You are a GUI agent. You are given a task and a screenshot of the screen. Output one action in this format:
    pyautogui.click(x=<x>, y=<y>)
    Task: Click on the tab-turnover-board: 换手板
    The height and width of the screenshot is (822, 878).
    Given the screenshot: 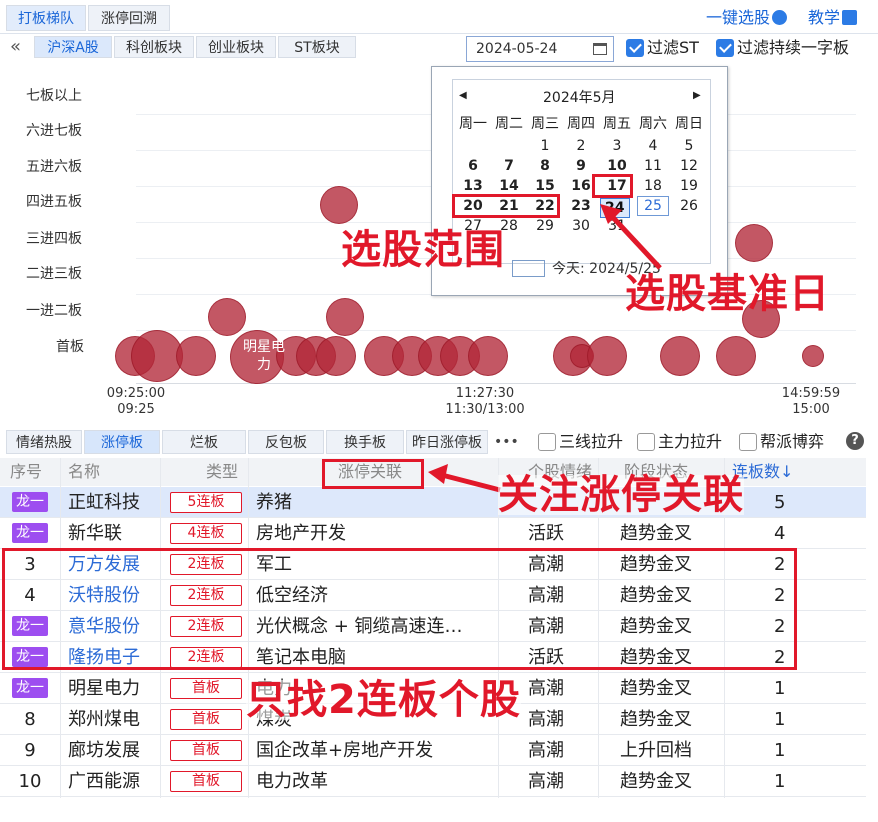 What is the action you would take?
    pyautogui.click(x=365, y=442)
    